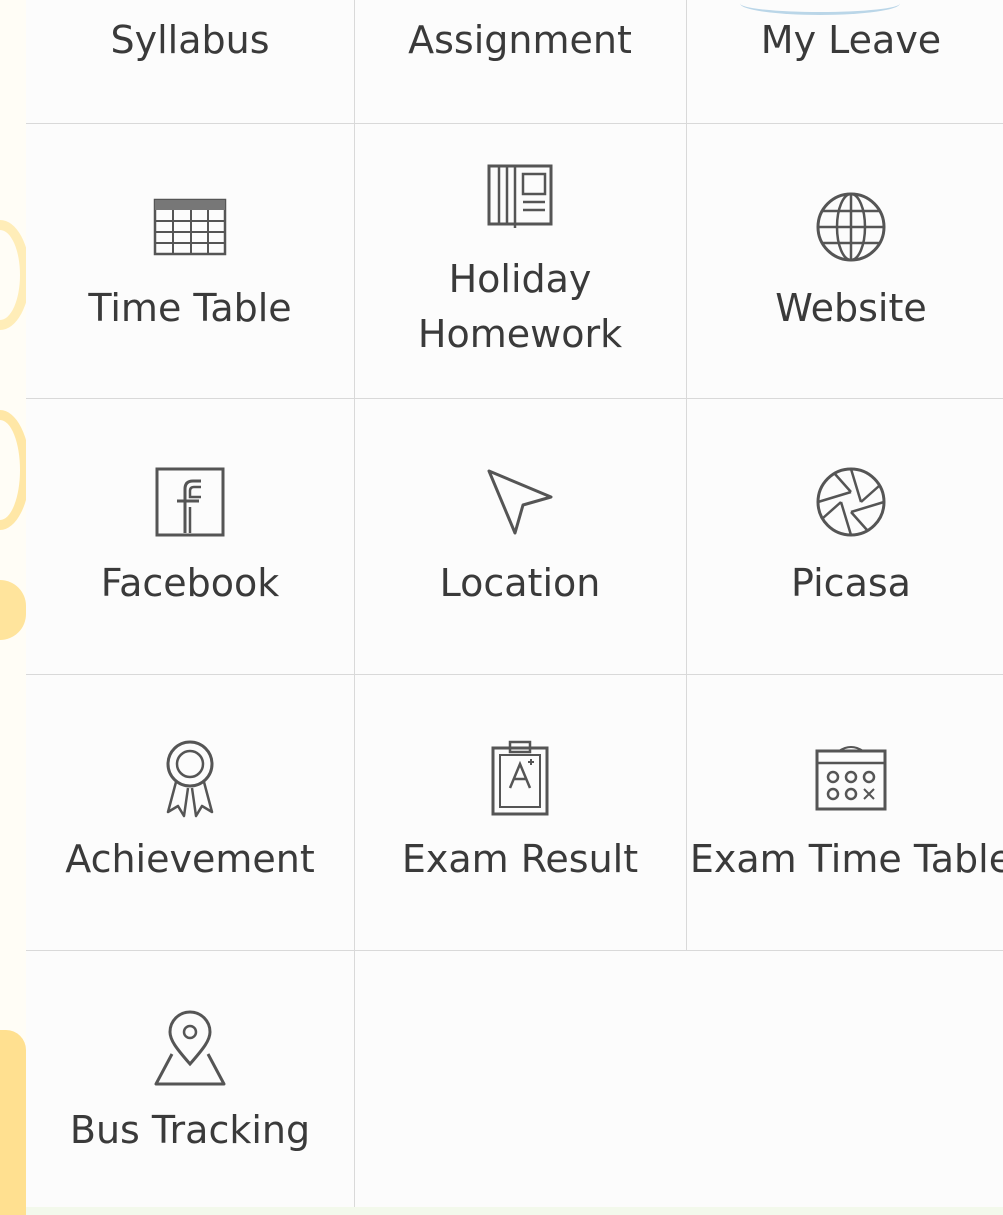 This screenshot has height=1215, width=1003. Describe the element at coordinates (520, 583) in the screenshot. I see `menu-item-label: Location` at that location.